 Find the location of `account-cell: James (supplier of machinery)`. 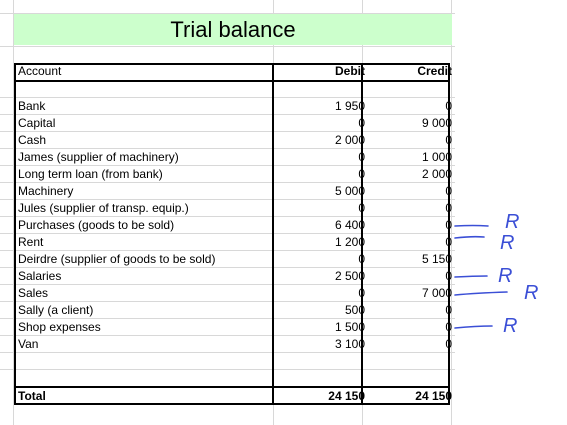

account-cell: James (supplier of machinery) is located at coordinates (143, 157).